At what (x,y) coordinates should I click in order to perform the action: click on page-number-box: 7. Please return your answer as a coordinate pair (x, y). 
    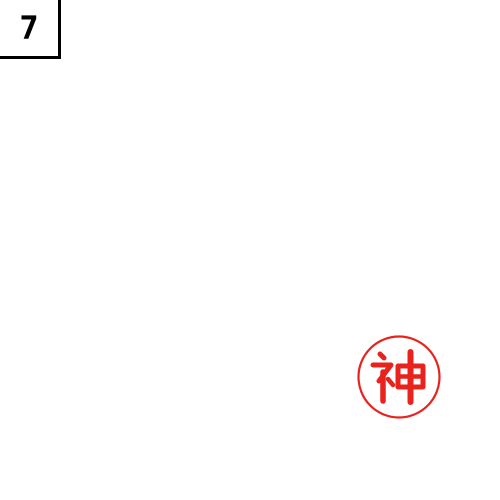
    Looking at the image, I should click on (30, 29).